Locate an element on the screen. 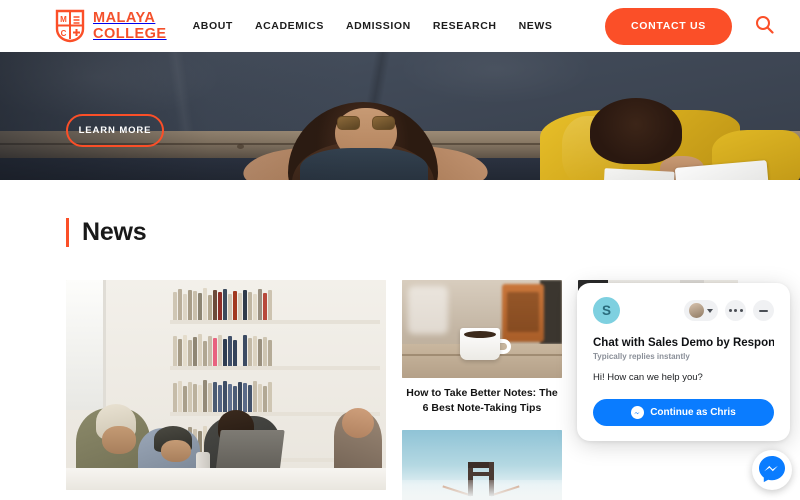  minus-icon is located at coordinates (763, 310).